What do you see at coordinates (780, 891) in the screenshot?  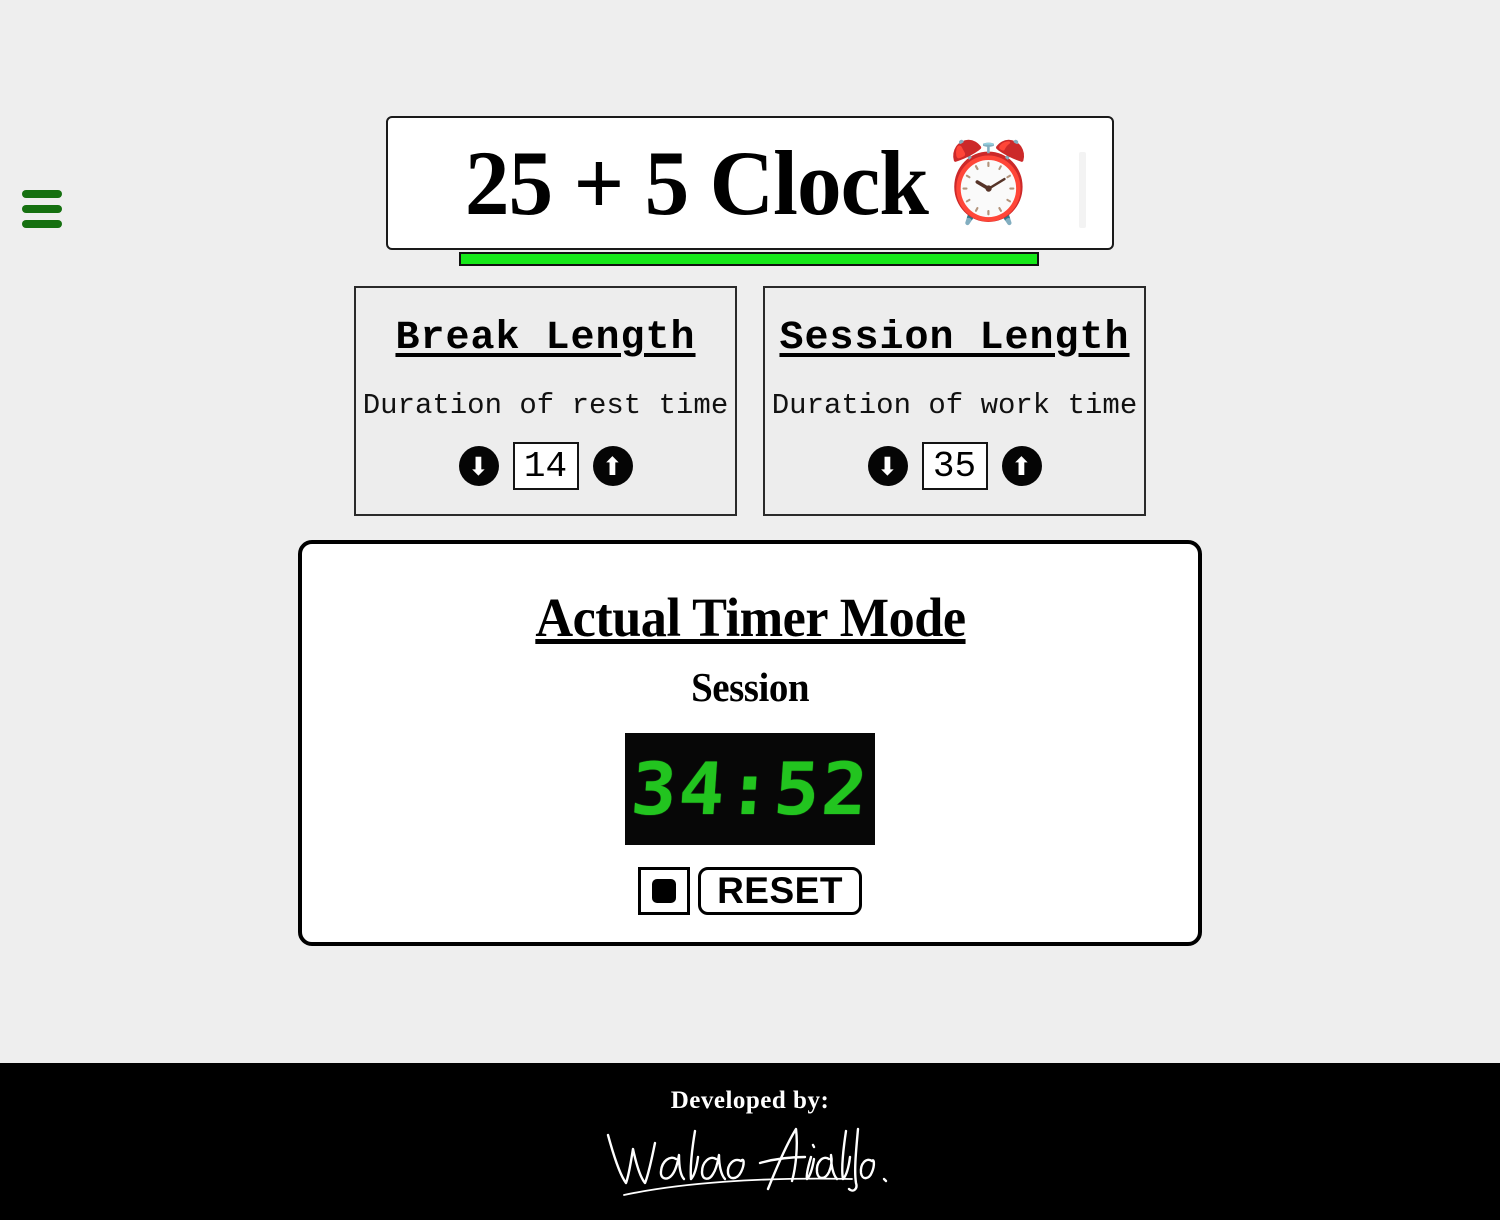 I see `reset-button: RESET` at bounding box center [780, 891].